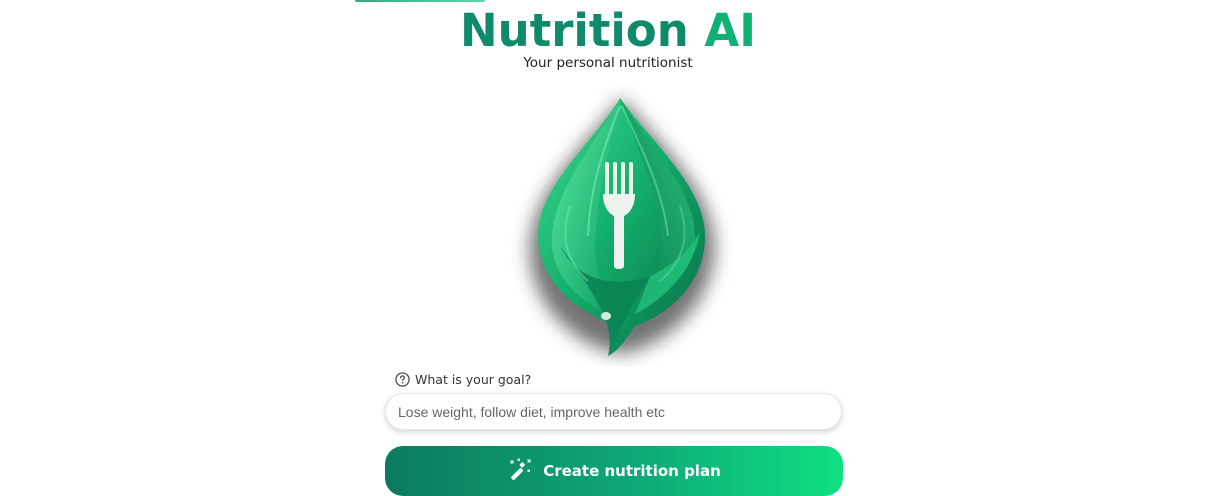 The image size is (1216, 496). I want to click on create-button-label: Create nutrition plan, so click(632, 471).